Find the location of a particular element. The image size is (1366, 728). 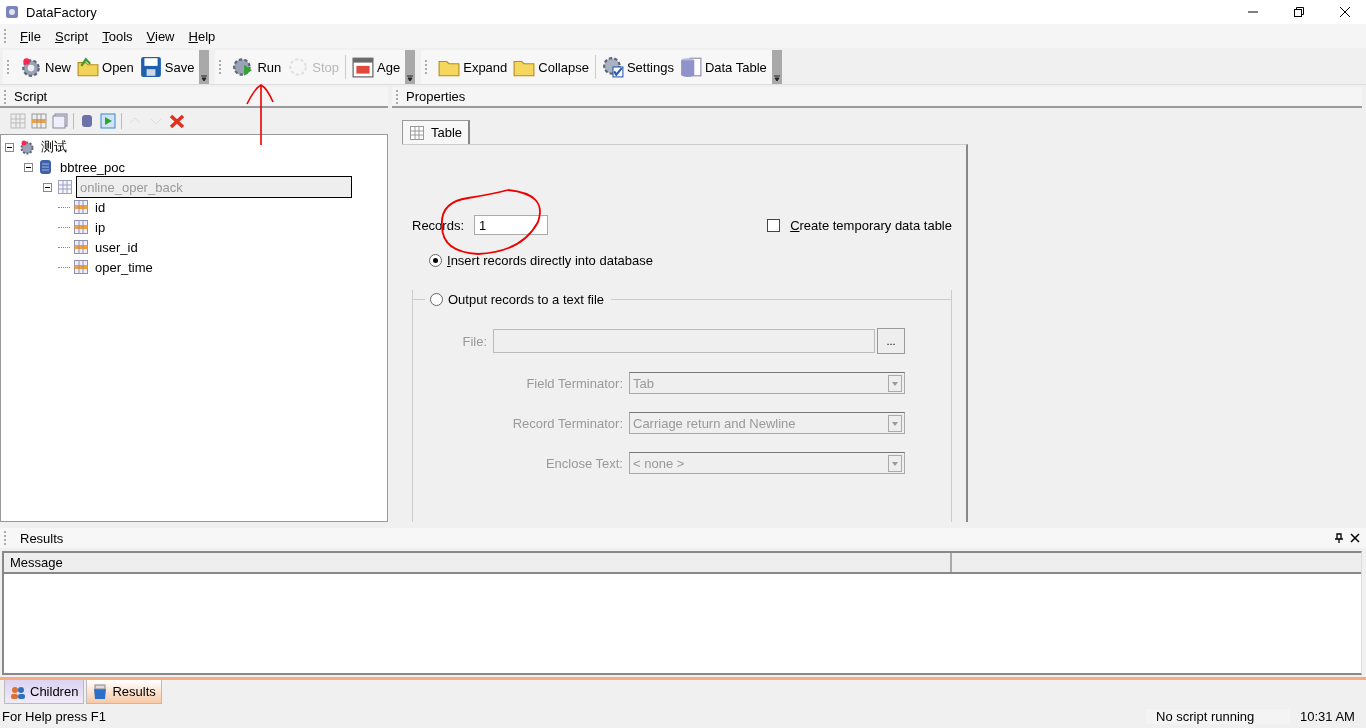

tree-item: oper_time is located at coordinates (124, 267).